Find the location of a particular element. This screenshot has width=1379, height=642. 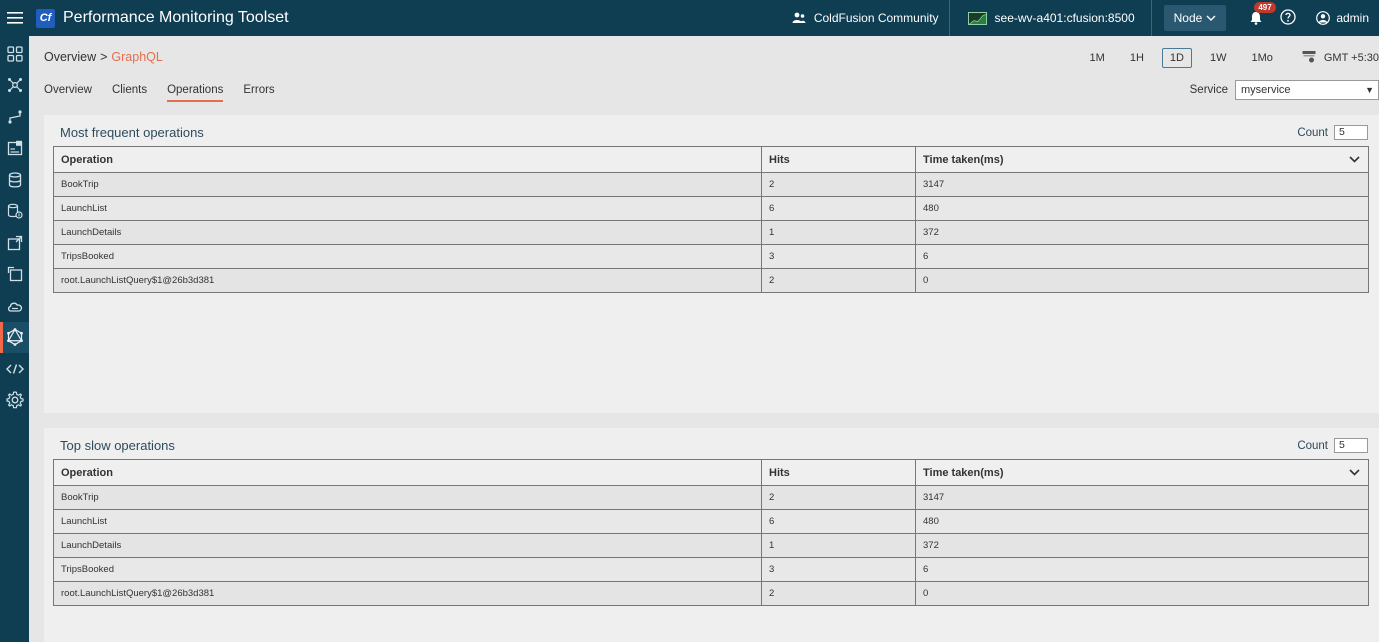

sidebar-item-cf-reports is located at coordinates (14, 149).